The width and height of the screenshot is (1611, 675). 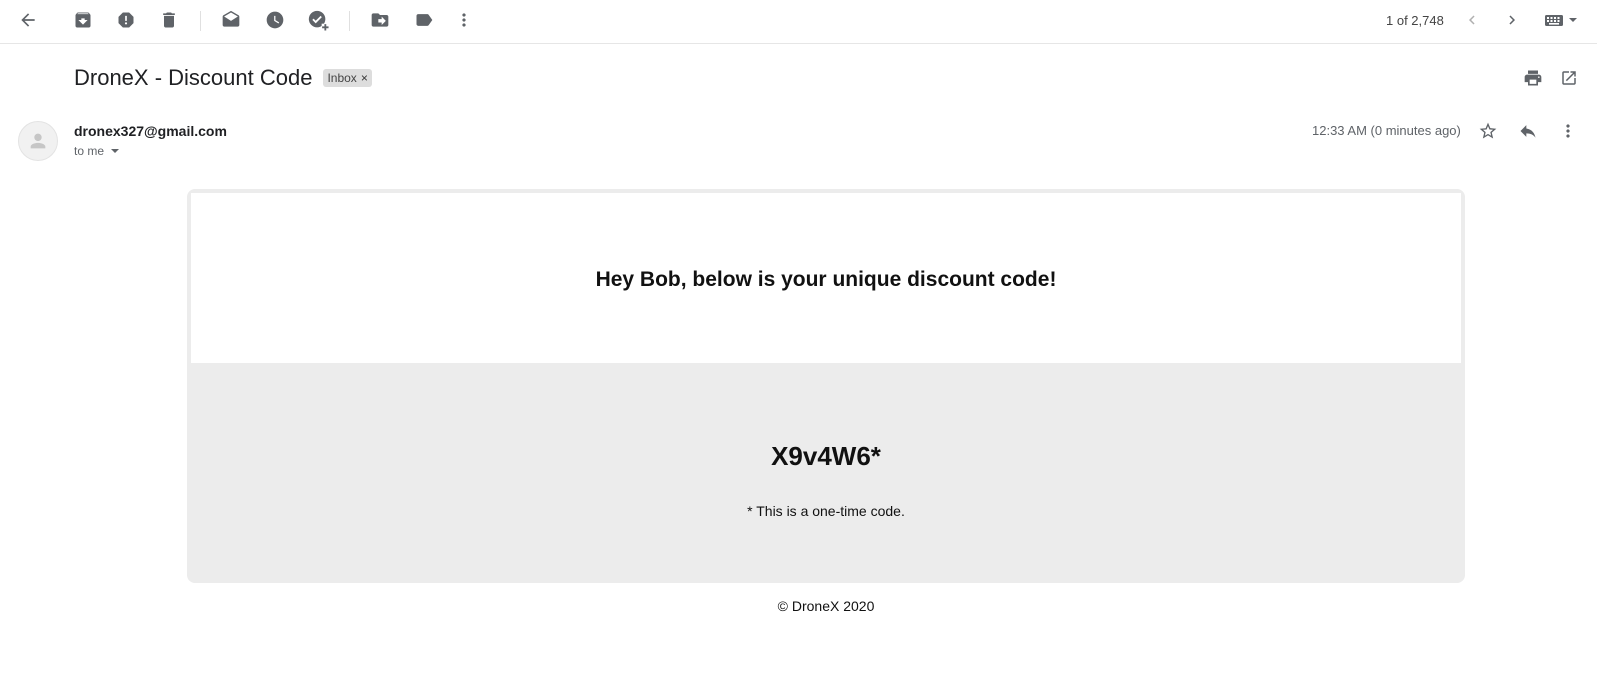 I want to click on label-chip-text: Inbox, so click(x=342, y=78).